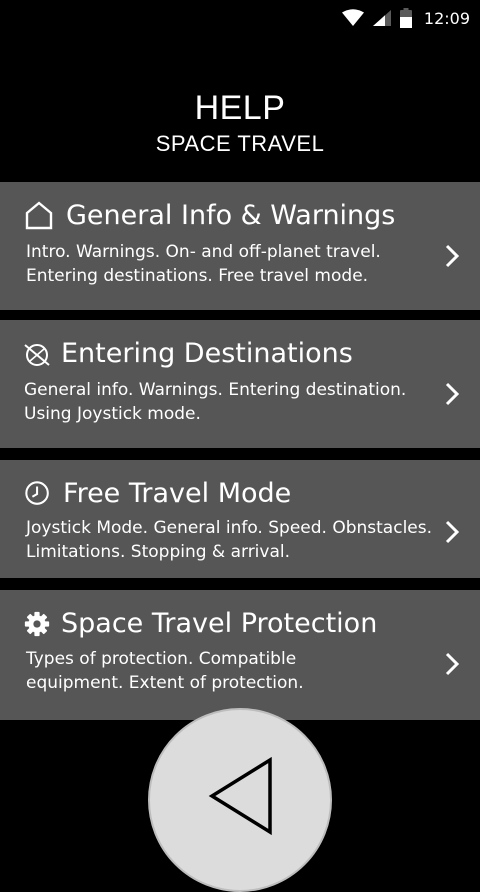 Image resolution: width=480 pixels, height=892 pixels. I want to click on clock-icon, so click(37, 493).